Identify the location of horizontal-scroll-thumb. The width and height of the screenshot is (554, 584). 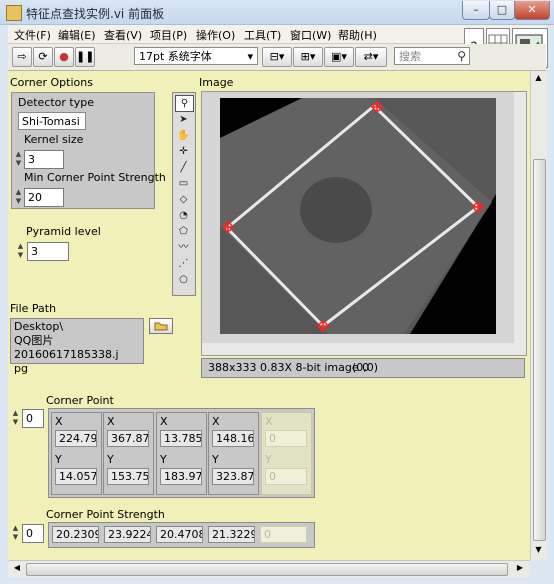
(267, 569).